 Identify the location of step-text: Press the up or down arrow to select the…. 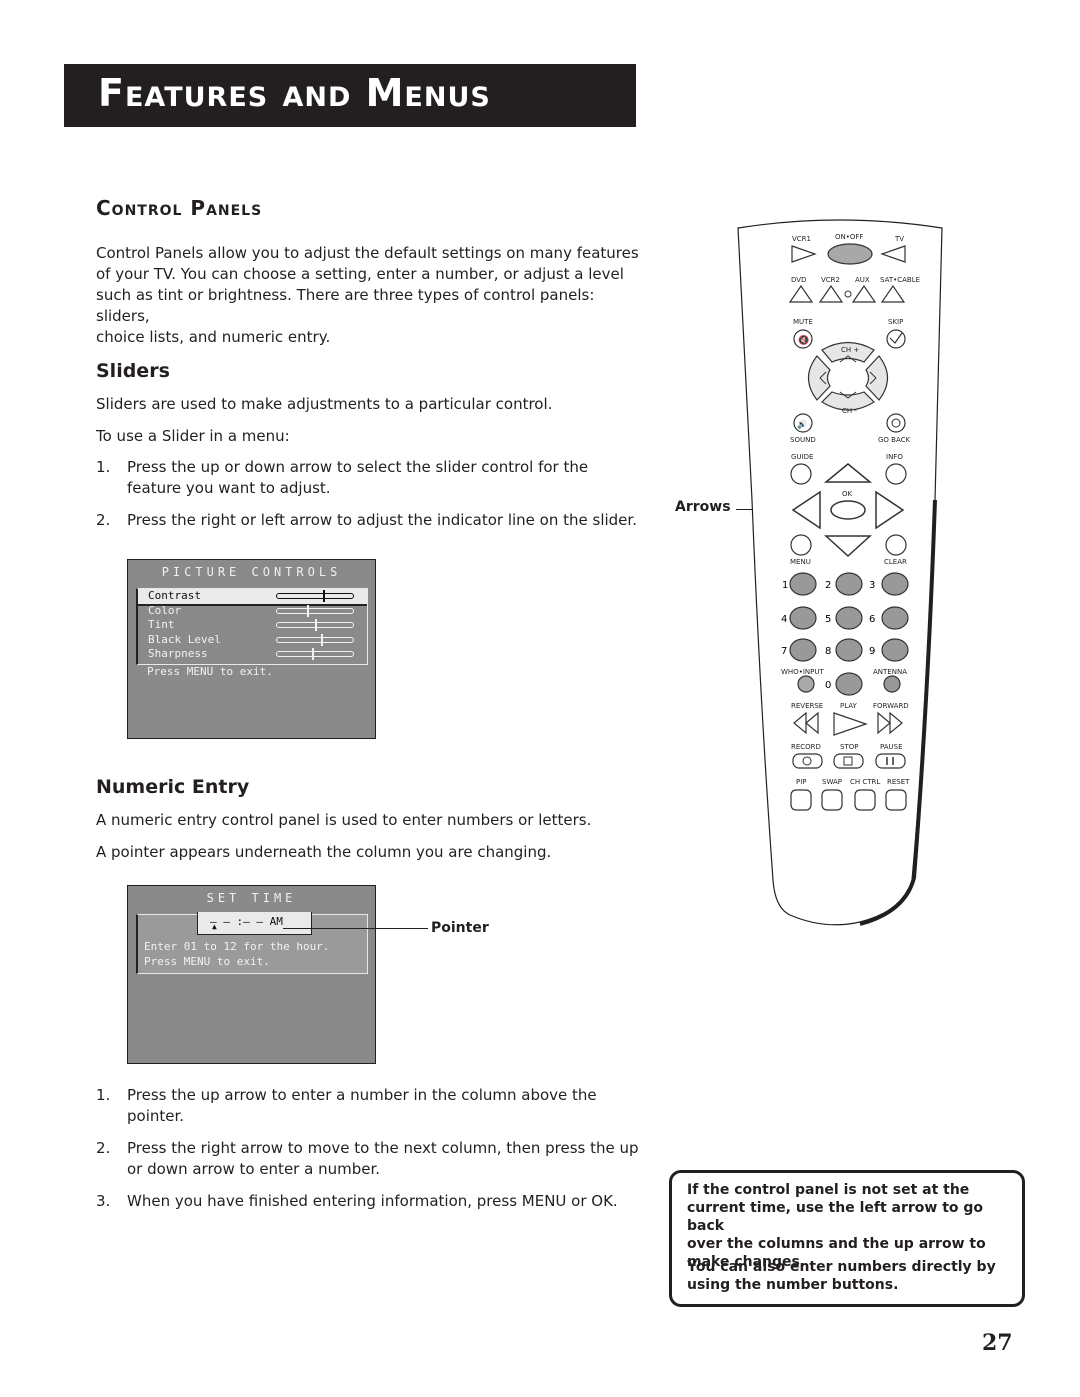
(358, 467).